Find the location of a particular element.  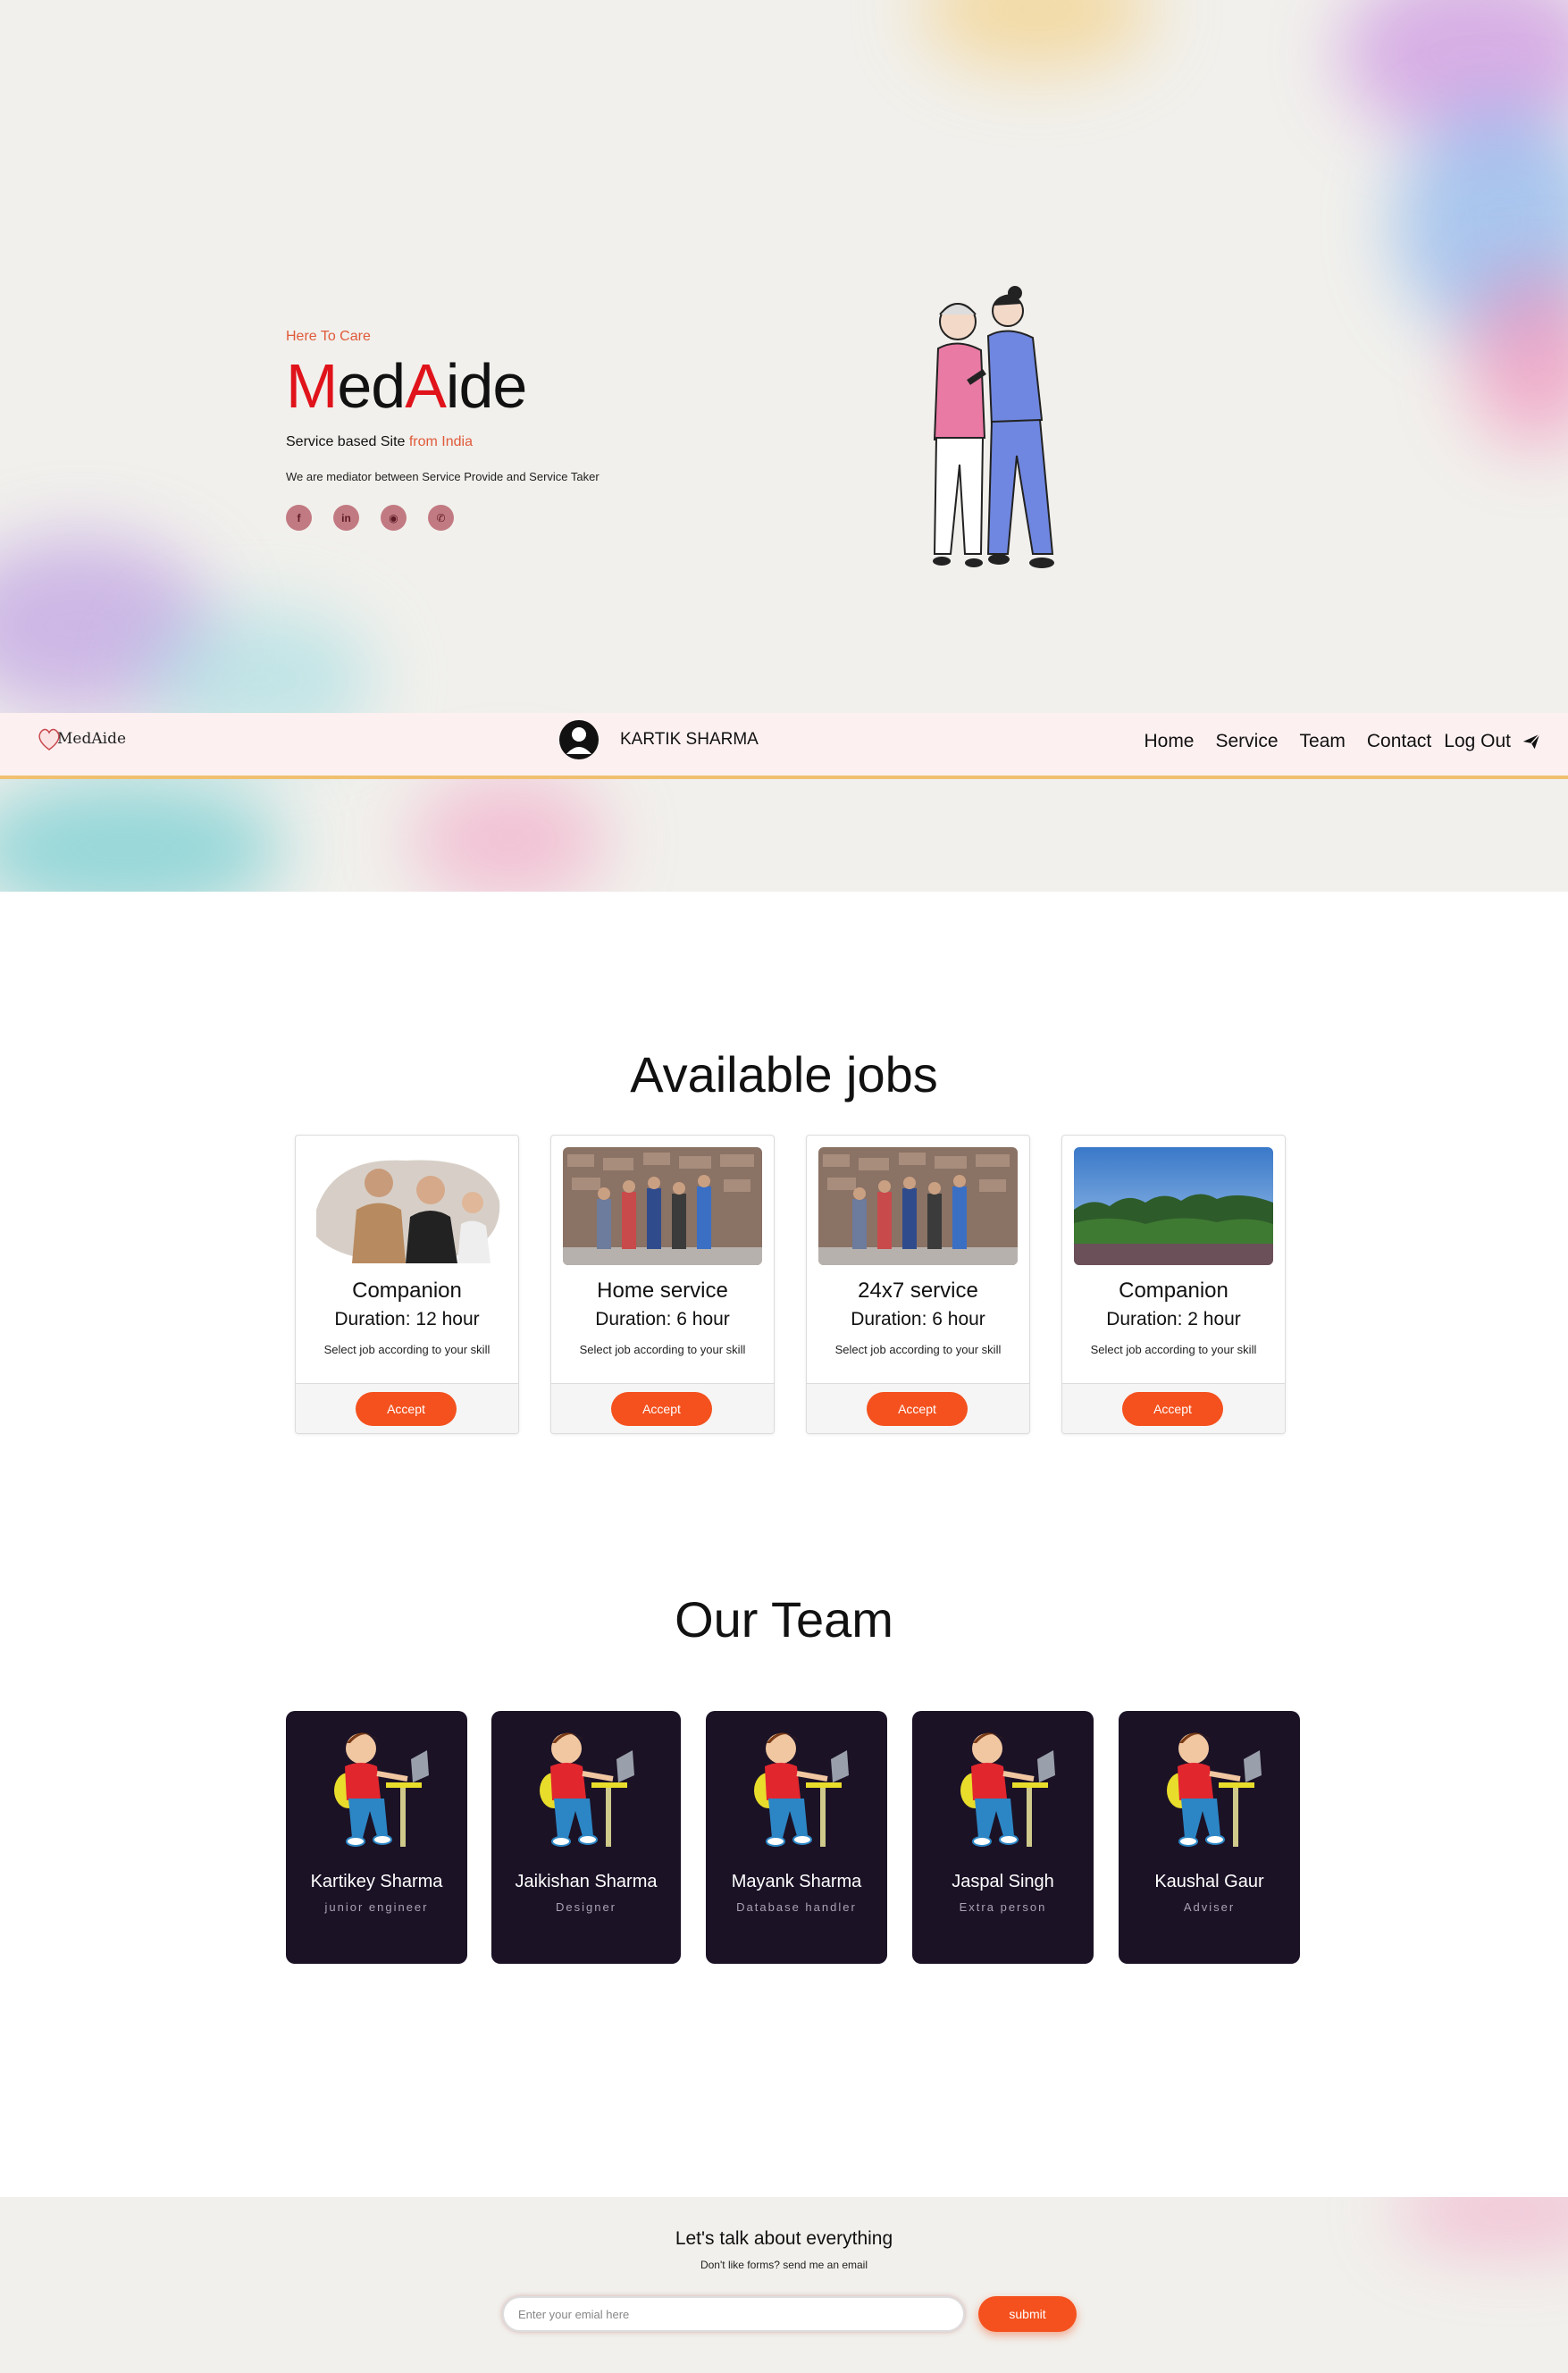

user-profile: KARTIK SHARMA is located at coordinates (659, 739).